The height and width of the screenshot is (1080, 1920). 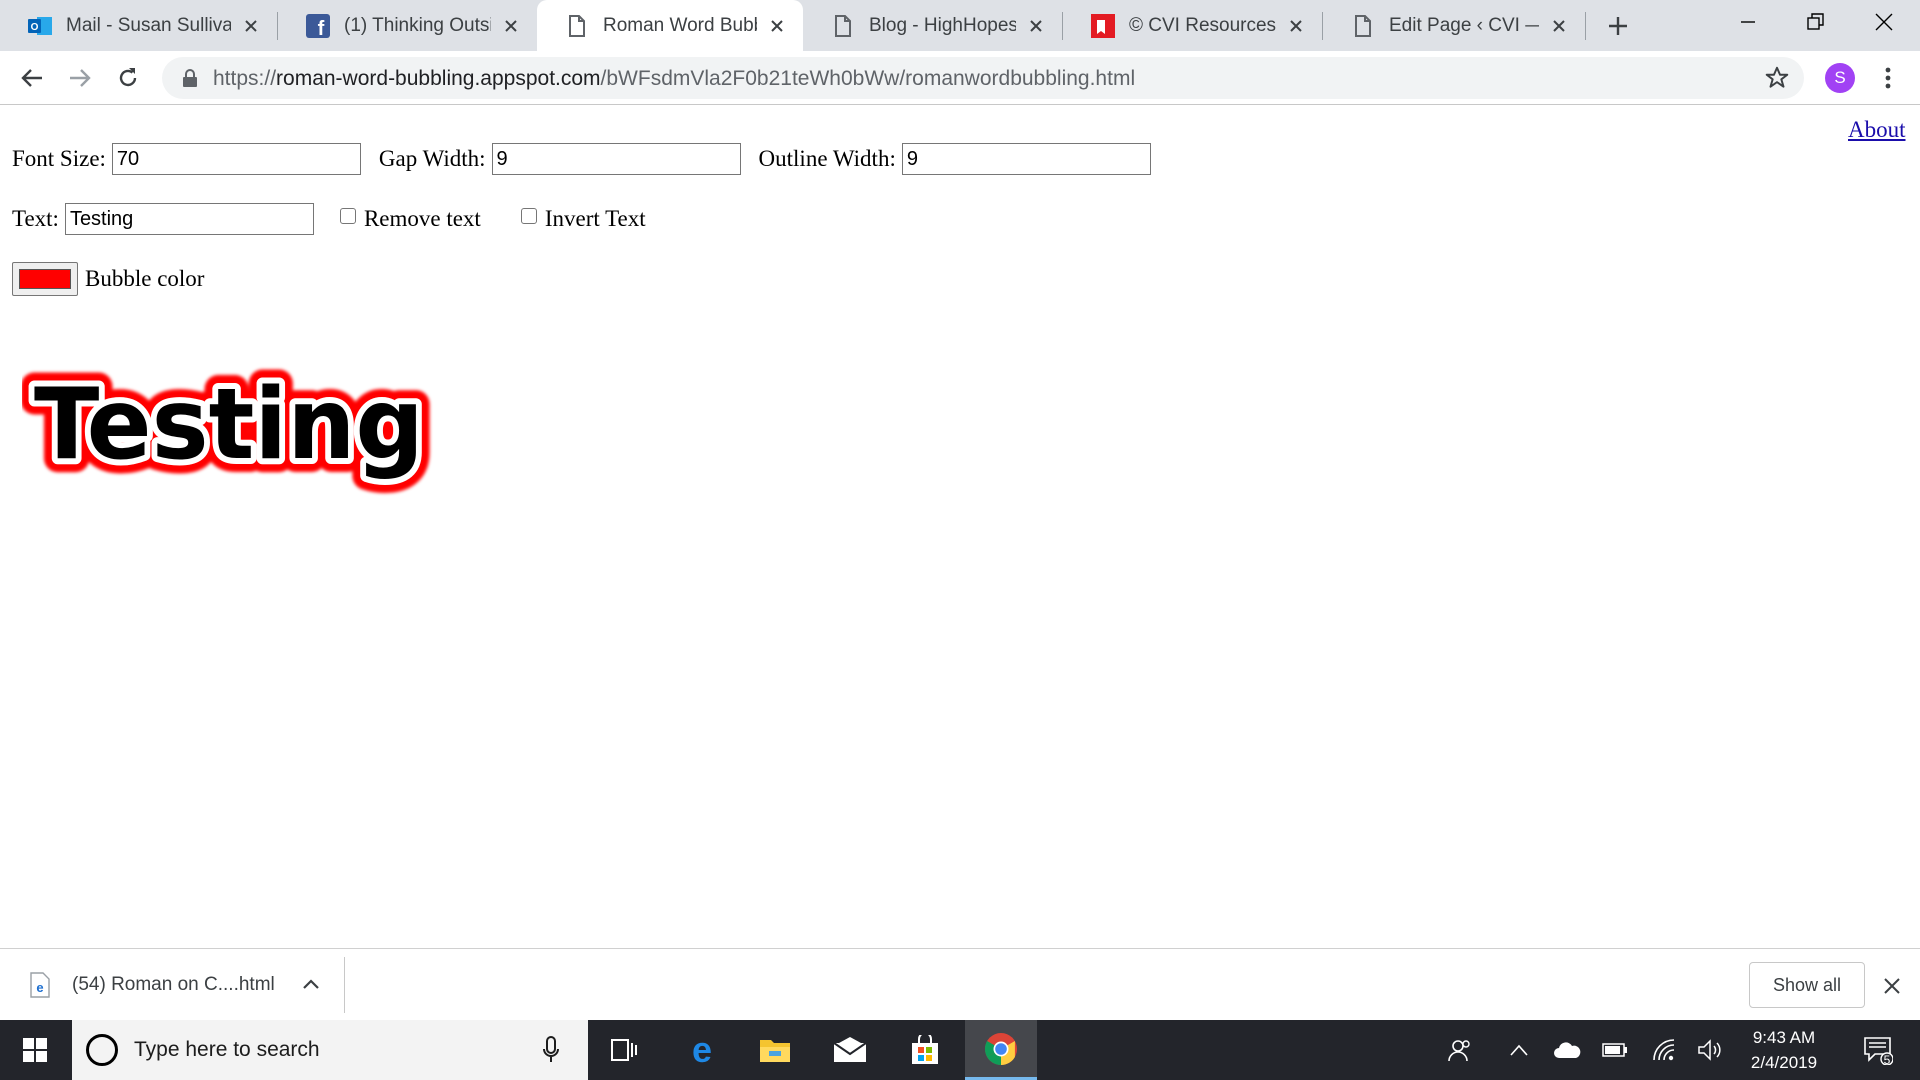 I want to click on url-scheme: https://, so click(x=245, y=78).